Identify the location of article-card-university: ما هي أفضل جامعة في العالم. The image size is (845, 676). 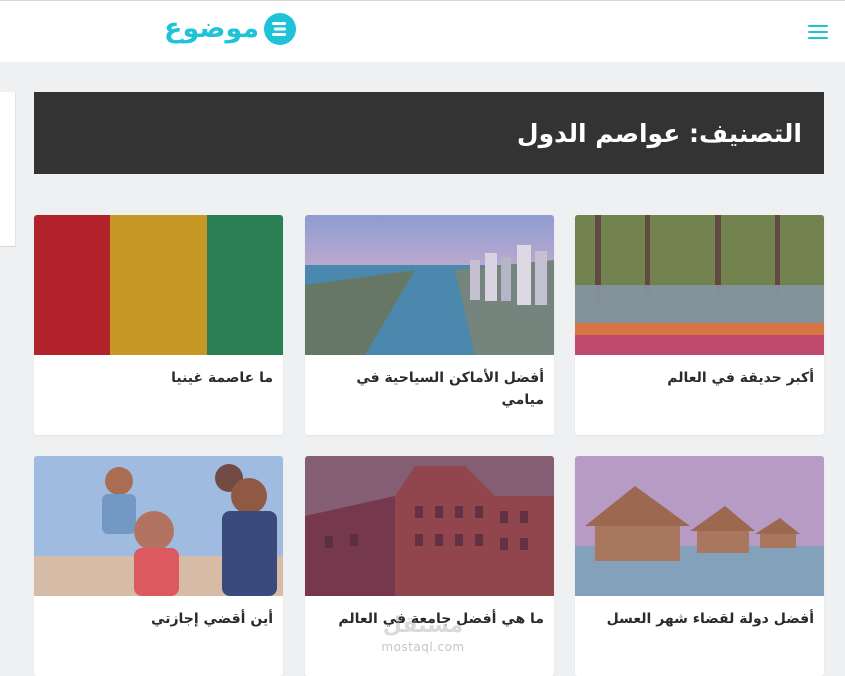
(429, 566).